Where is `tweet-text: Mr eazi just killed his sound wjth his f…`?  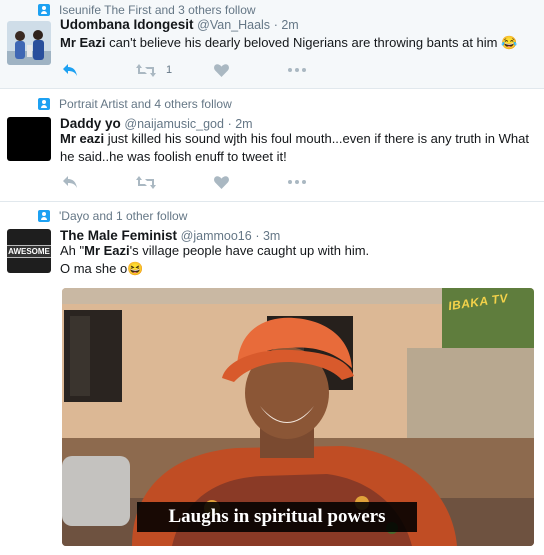
tweet-text: Mr eazi just killed his sound wjth his f… is located at coordinates (294, 147).